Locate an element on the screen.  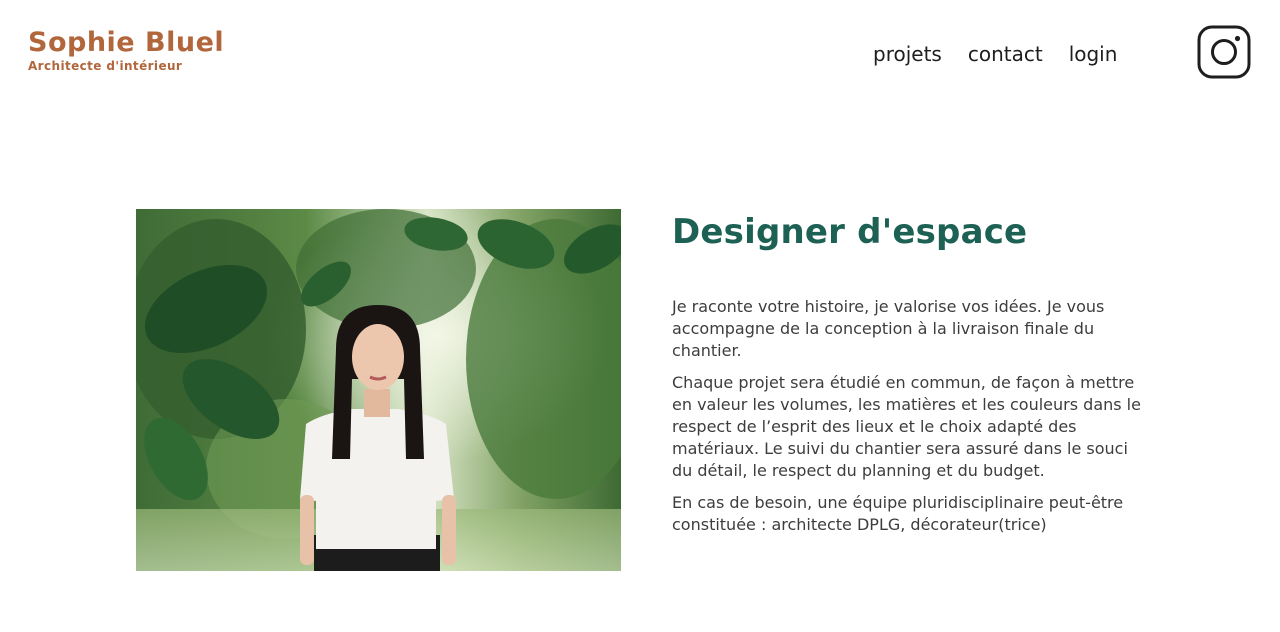
instagram-icon is located at coordinates (1224, 52).